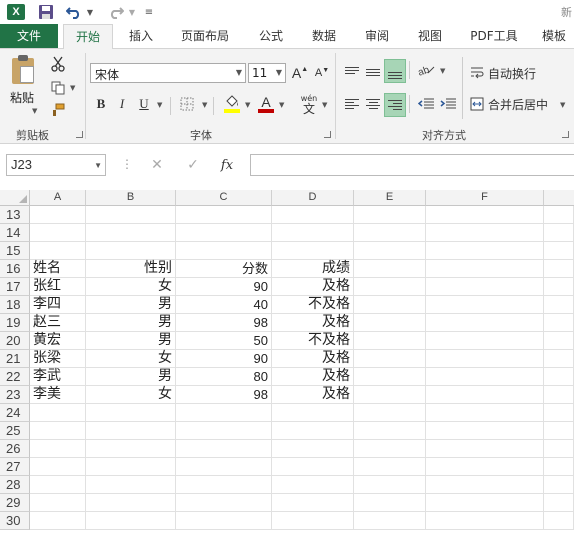 Image resolution: width=574 pixels, height=535 pixels. Describe the element at coordinates (159, 105) in the screenshot. I see `underline-dropdown-icon: ▼` at that location.